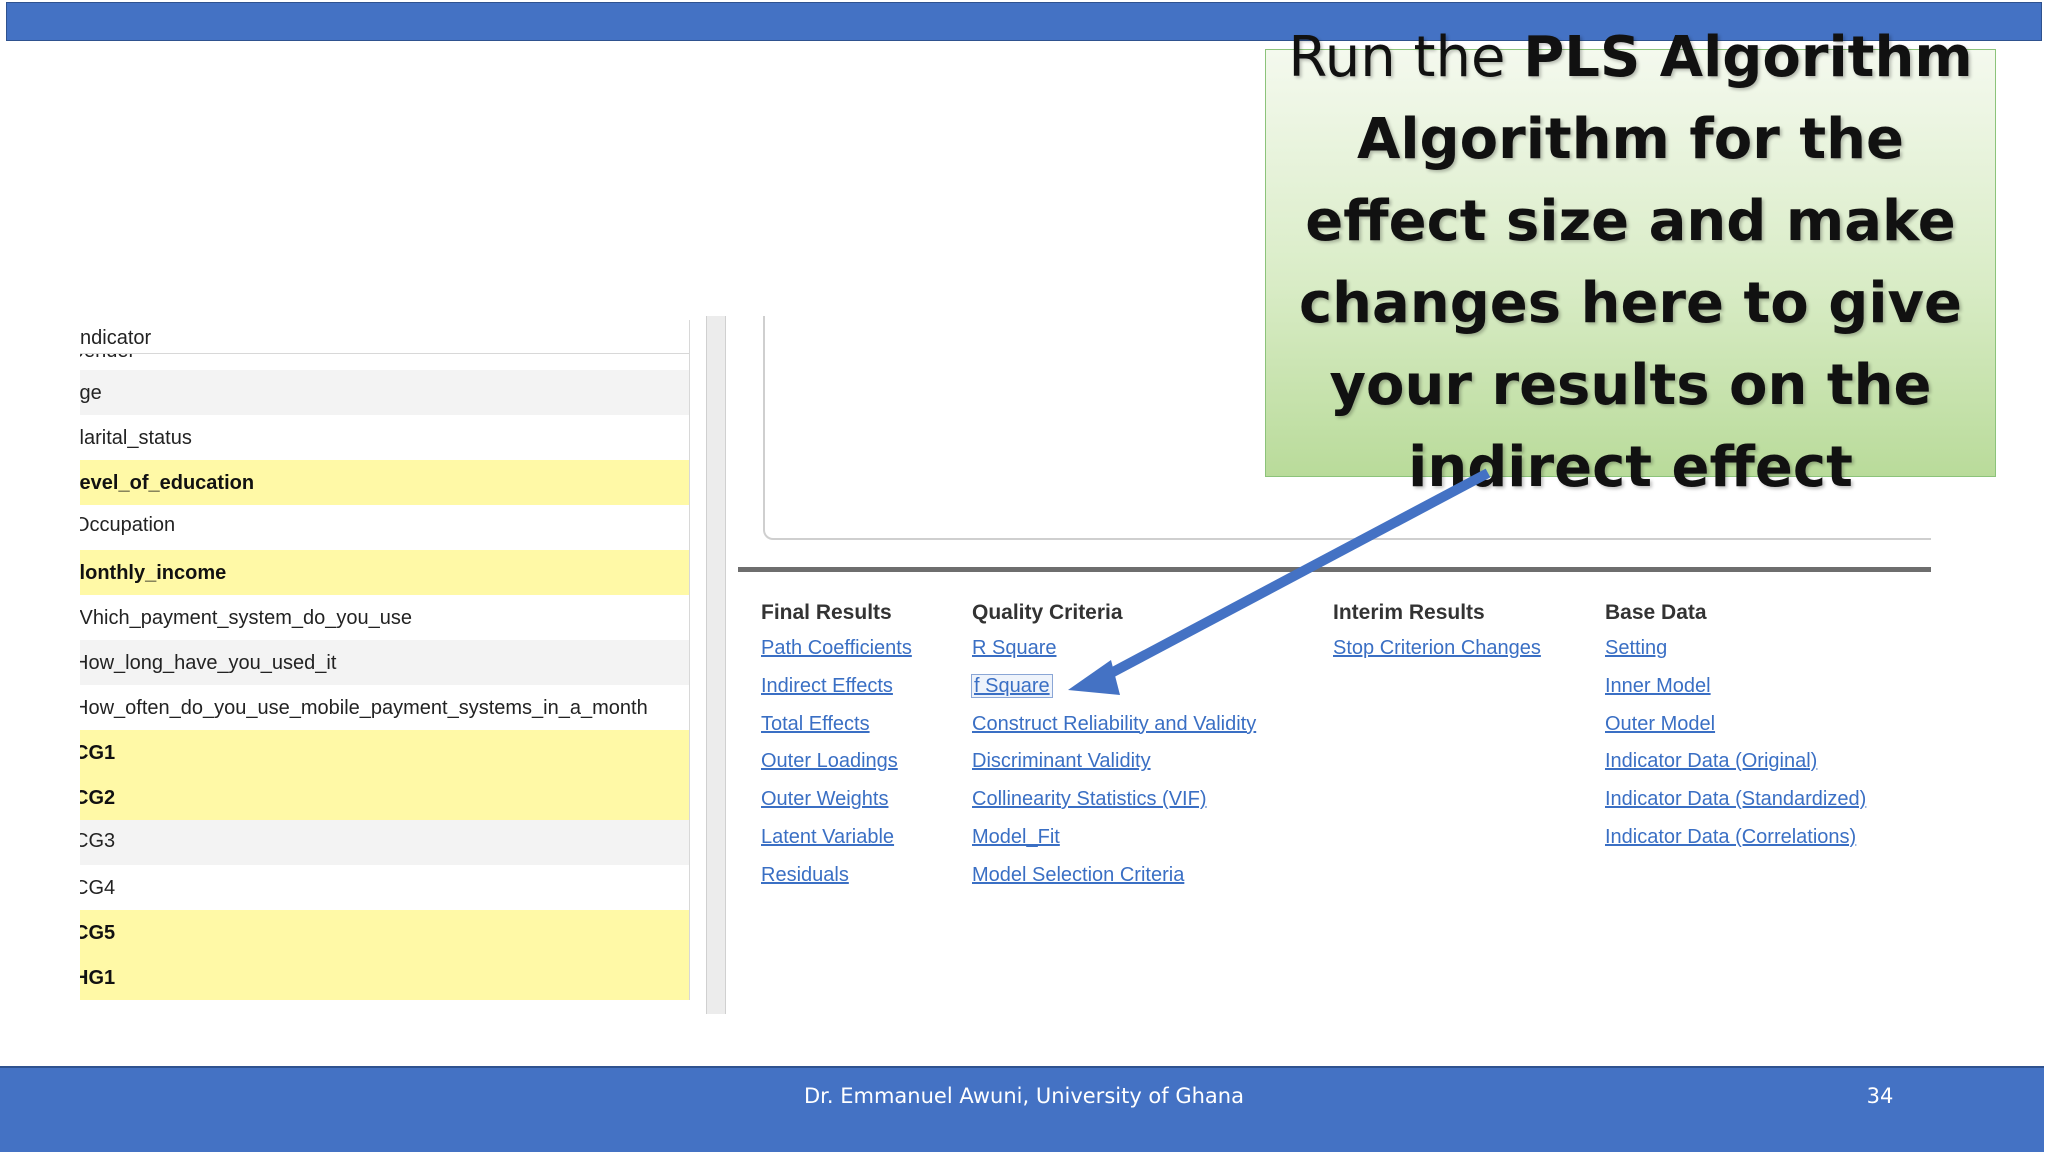  I want to click on report-link-model-selection-criteria: Model Selection Criteria, so click(1114, 876).